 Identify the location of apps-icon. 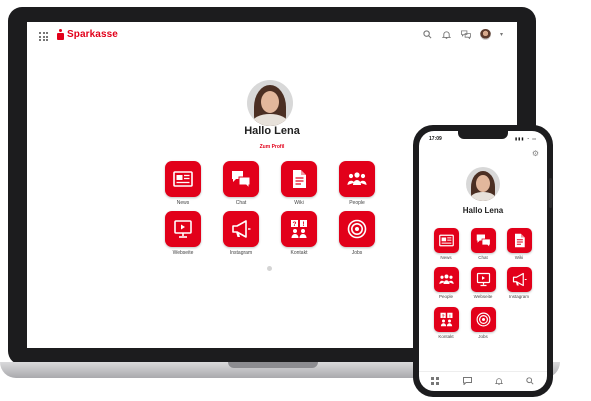
(435, 382).